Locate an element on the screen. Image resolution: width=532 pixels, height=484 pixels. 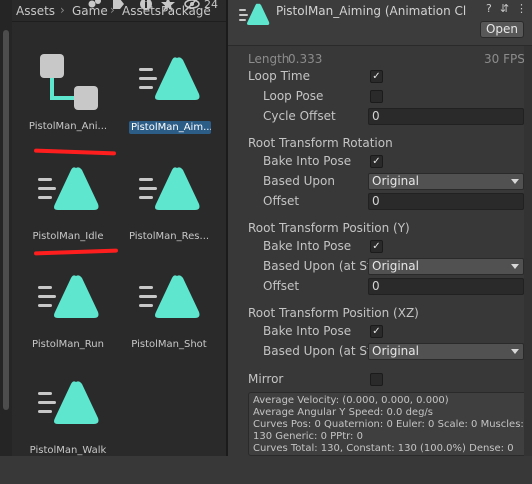
position-xz-based-dropdown: Original is located at coordinates (446, 351).